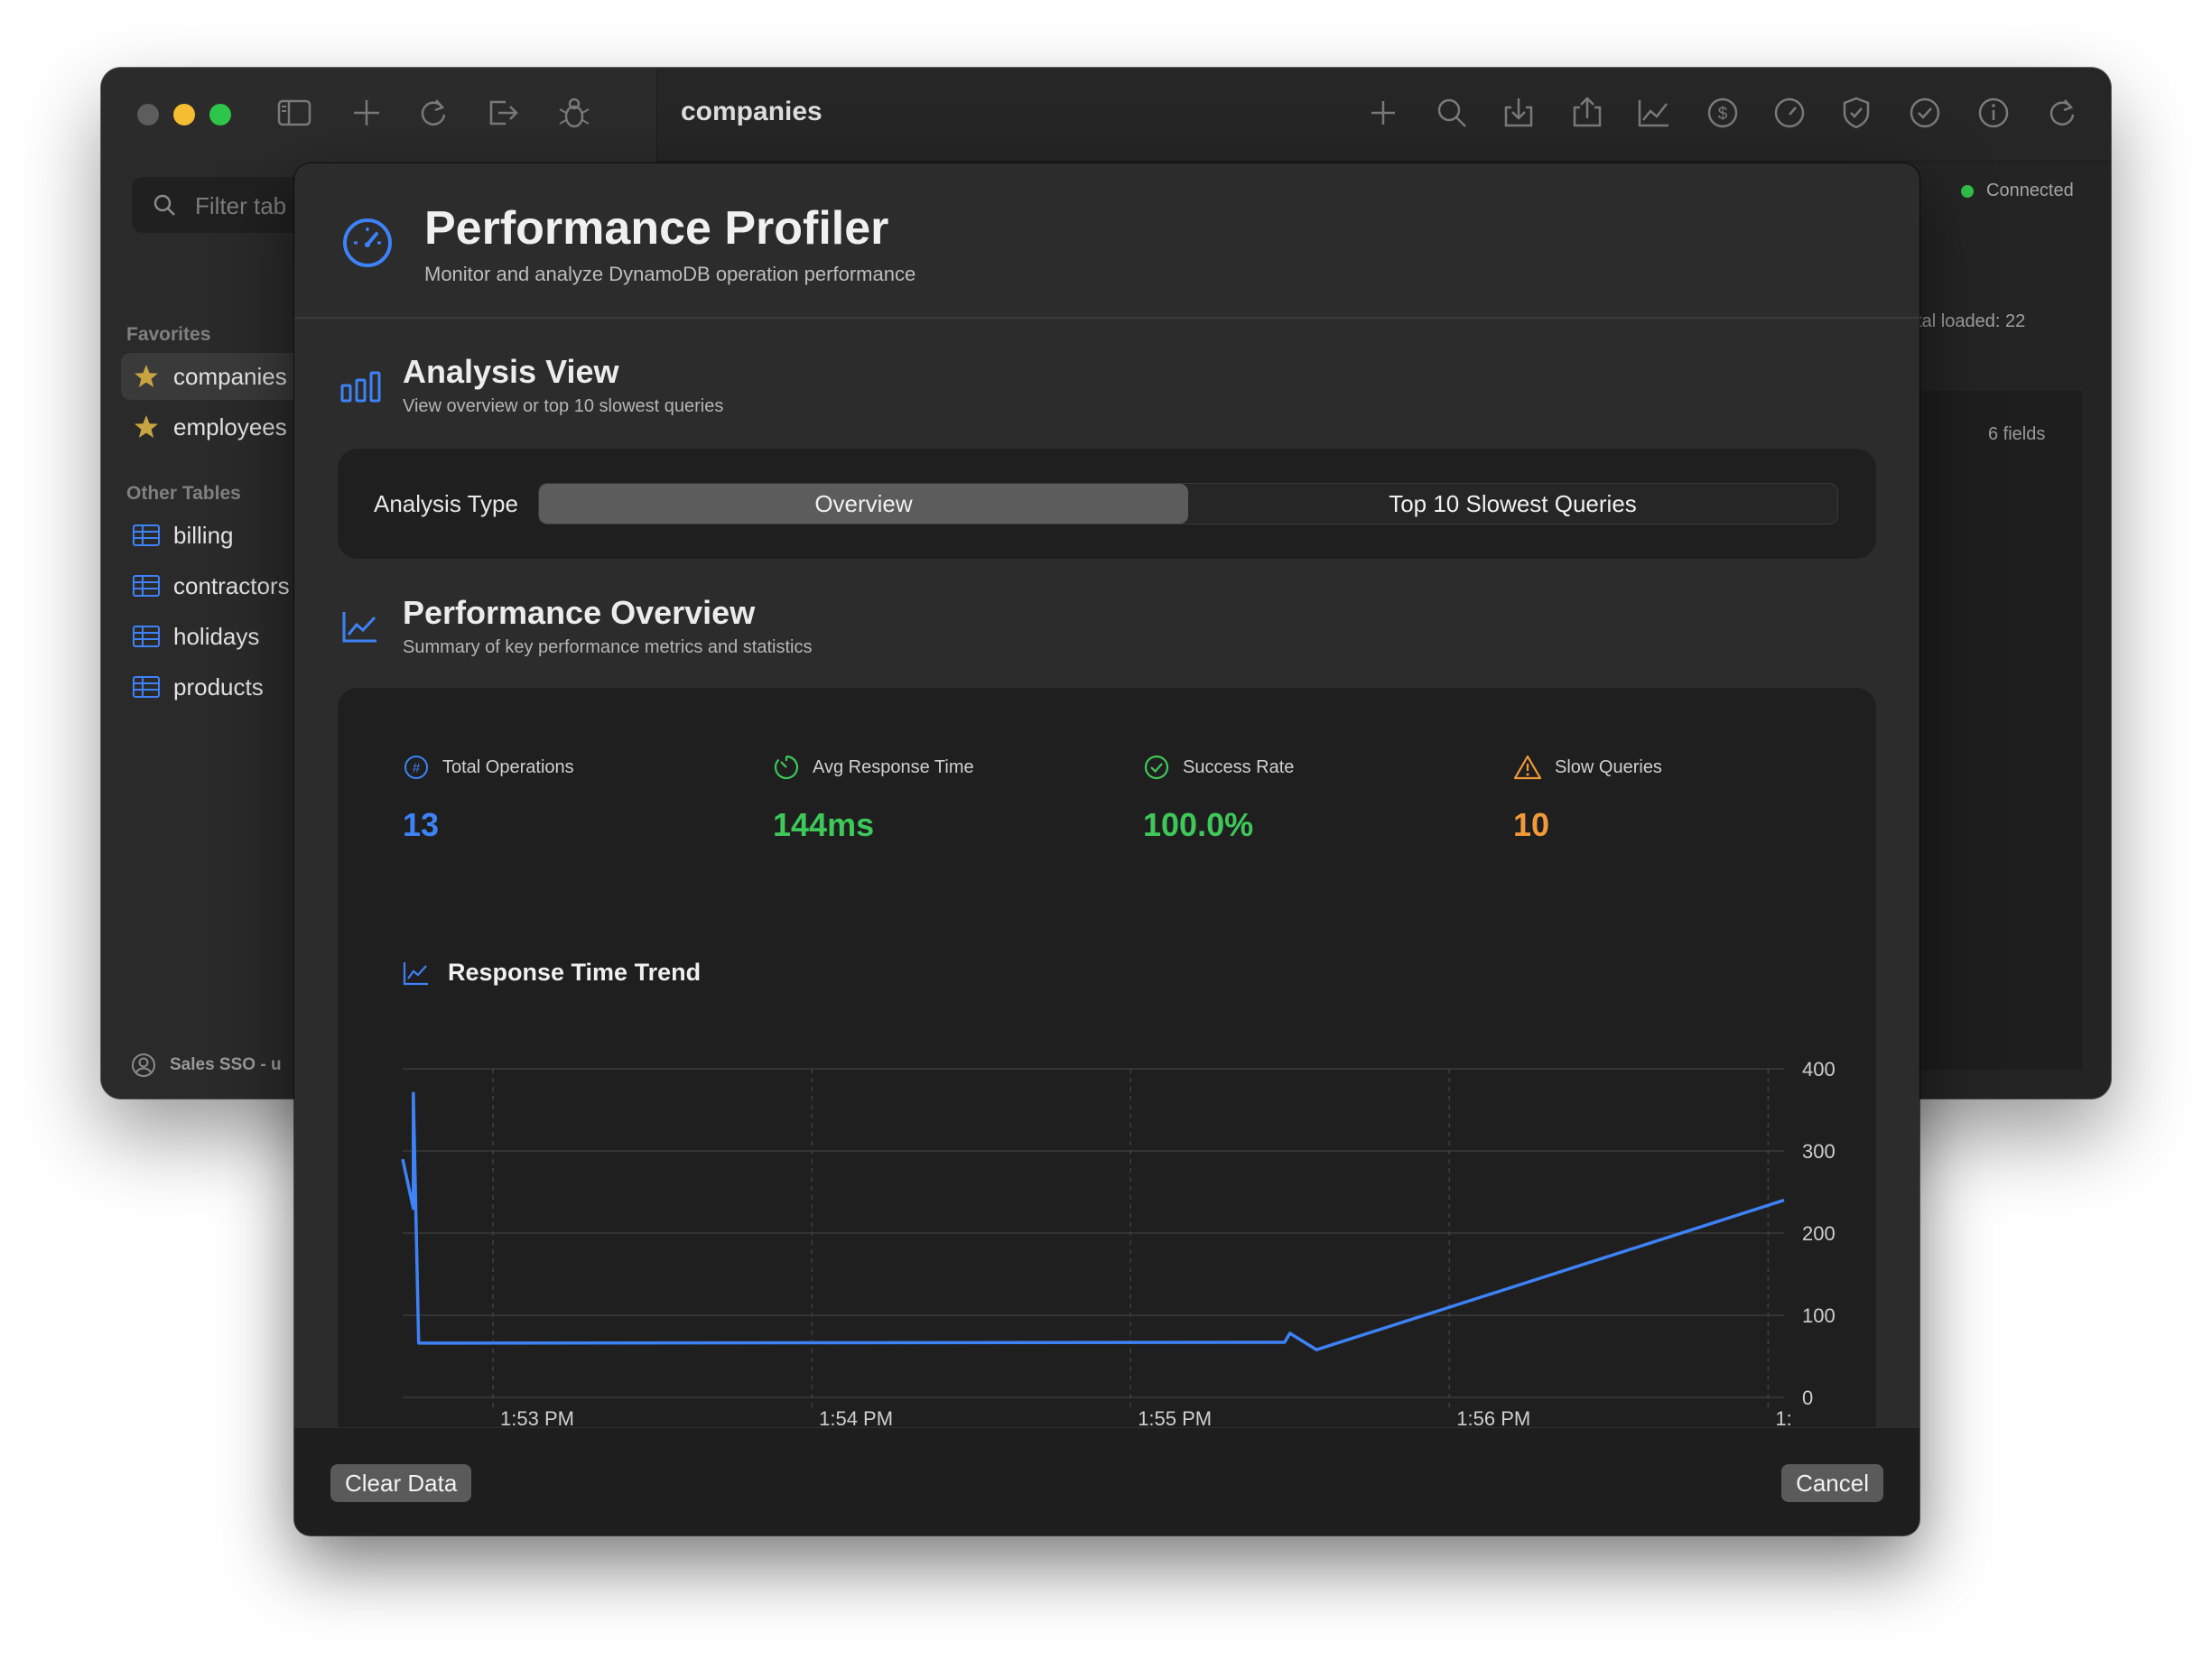 The image size is (2212, 1670). Describe the element at coordinates (1967, 191) in the screenshot. I see `status-dot` at that location.